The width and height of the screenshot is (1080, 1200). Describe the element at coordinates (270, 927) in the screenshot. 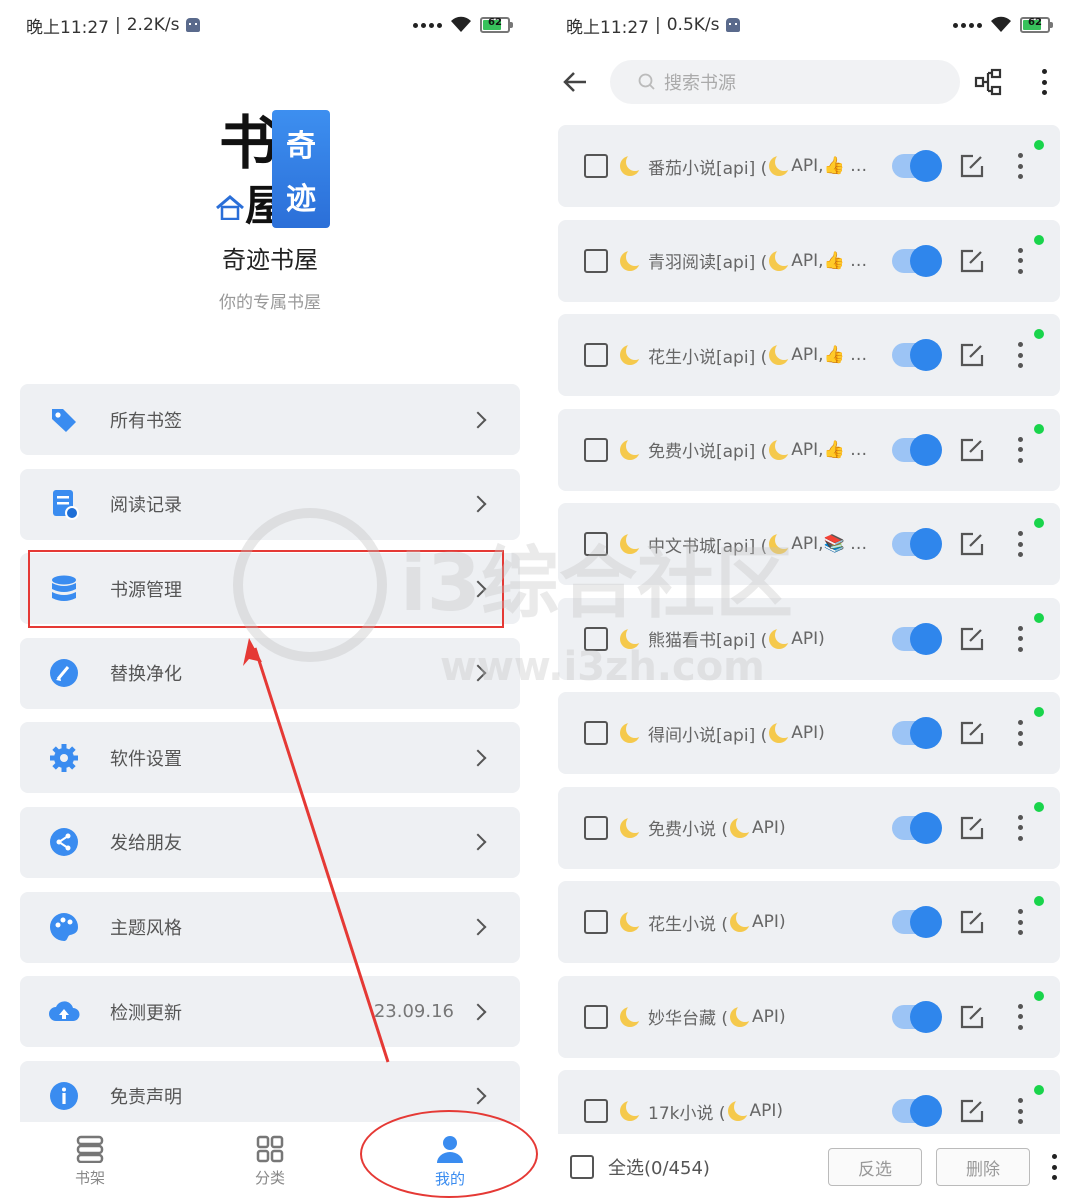

I see `menu-item-theme: 主题风格` at that location.